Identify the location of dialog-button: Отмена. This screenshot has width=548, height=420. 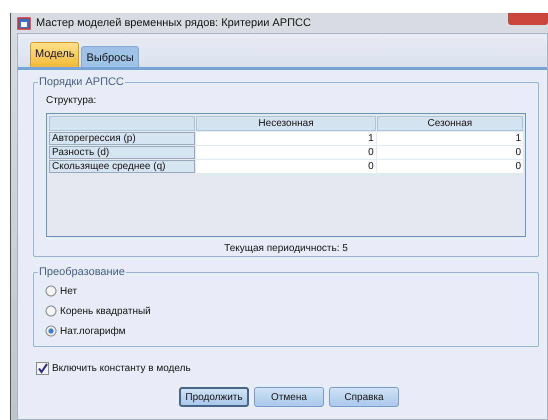
(289, 397).